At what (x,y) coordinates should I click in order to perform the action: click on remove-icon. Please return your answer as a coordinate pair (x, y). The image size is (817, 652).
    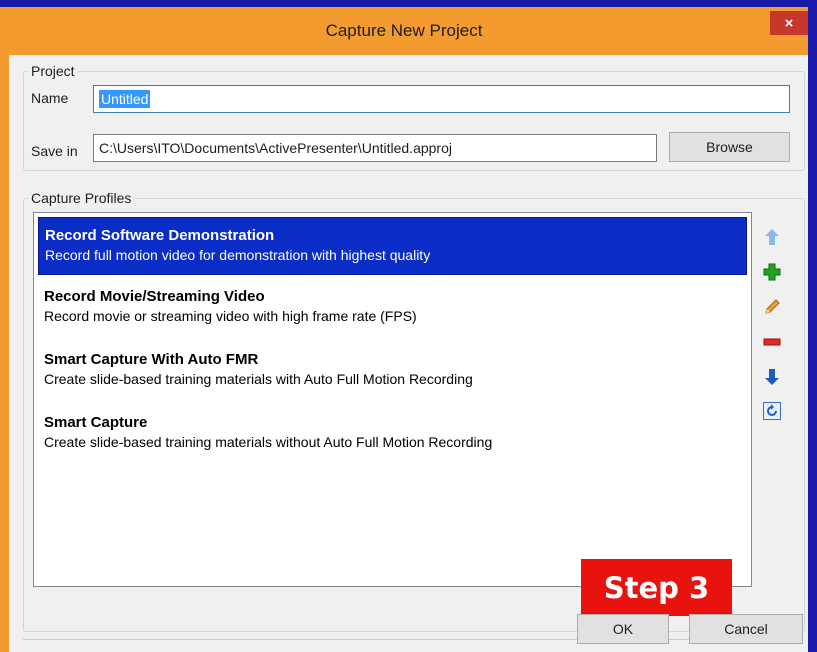
    Looking at the image, I should click on (772, 342).